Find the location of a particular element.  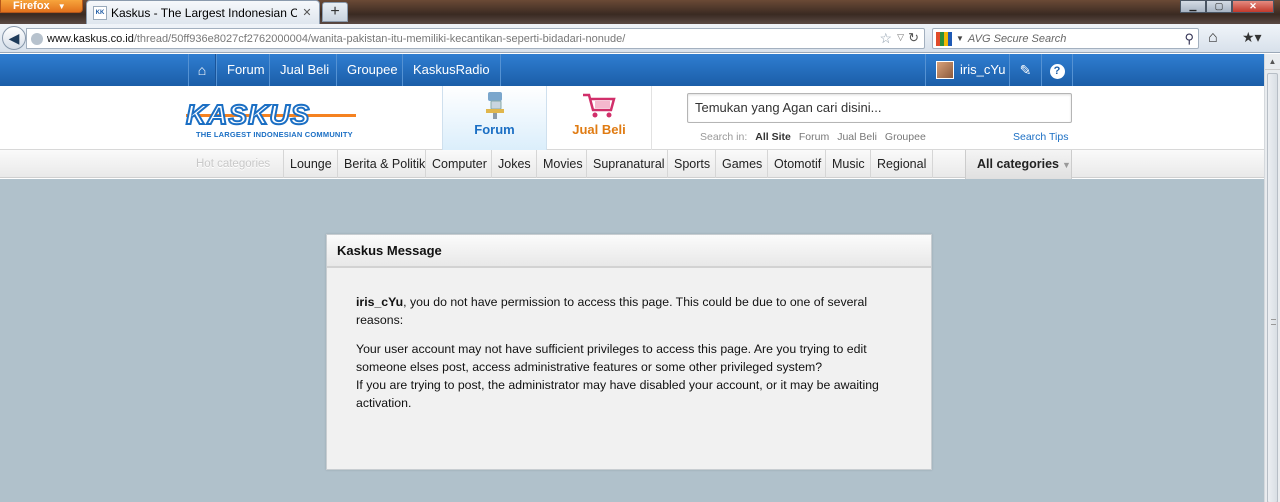

site-identity-icon is located at coordinates (37, 38).